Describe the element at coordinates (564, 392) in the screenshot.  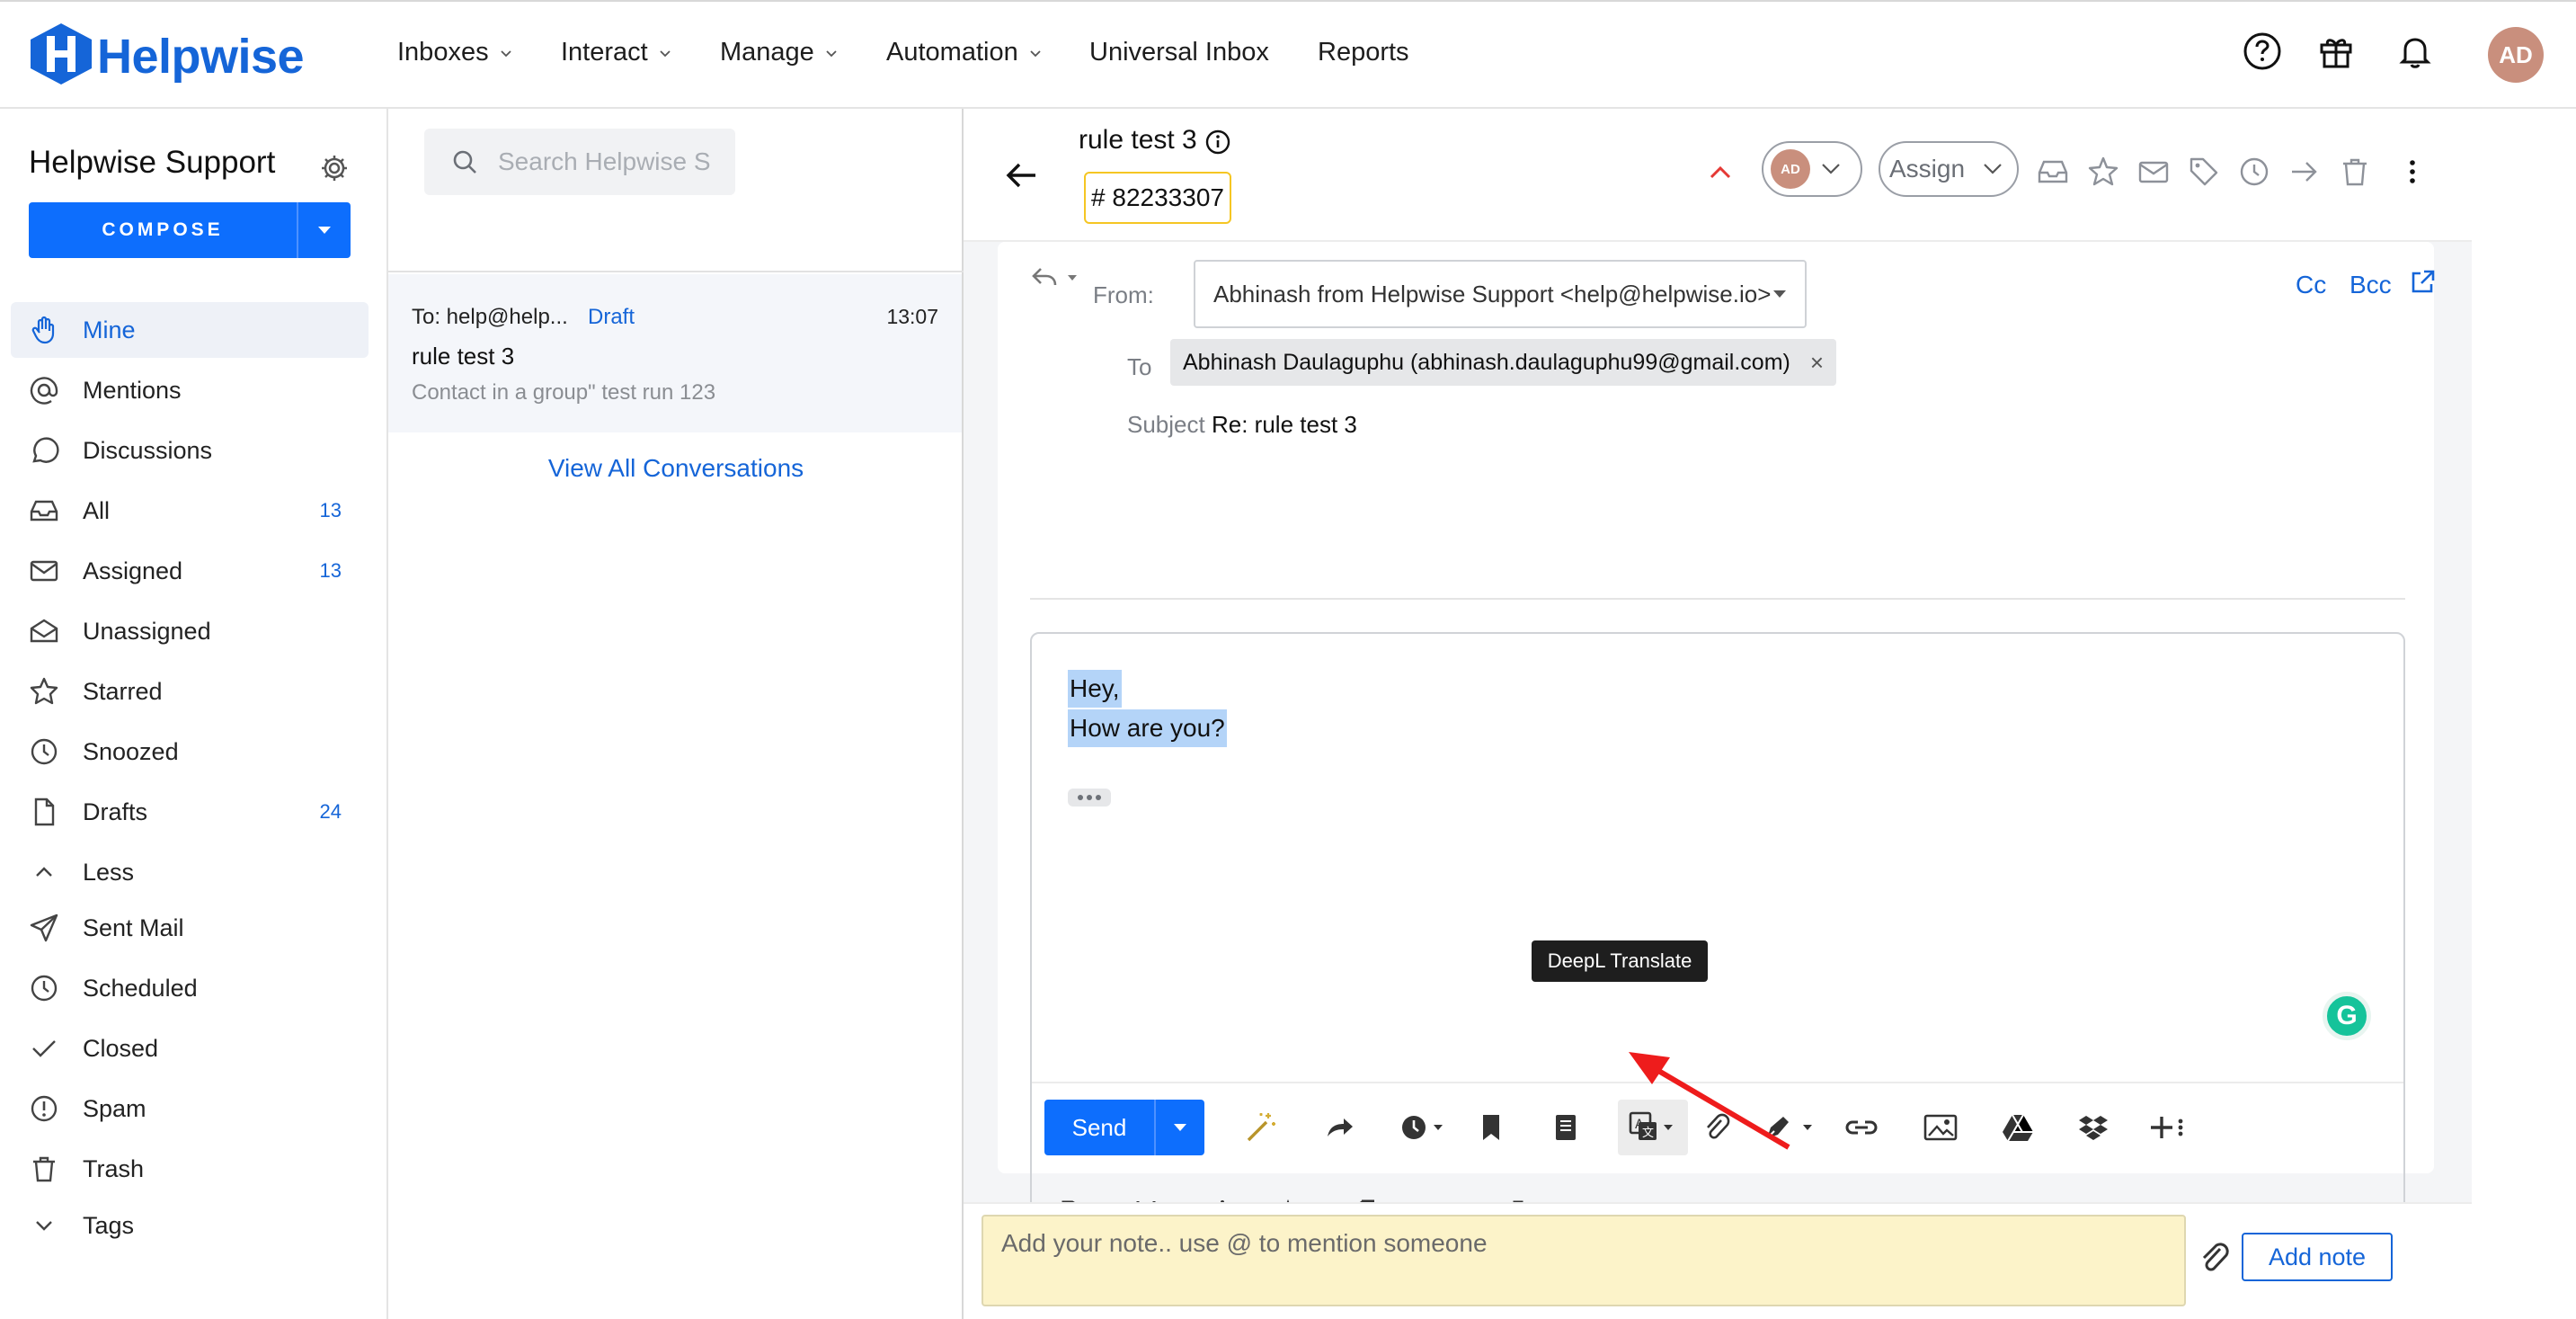
I see `conversation-preview: Contact in a group" test run 123` at that location.